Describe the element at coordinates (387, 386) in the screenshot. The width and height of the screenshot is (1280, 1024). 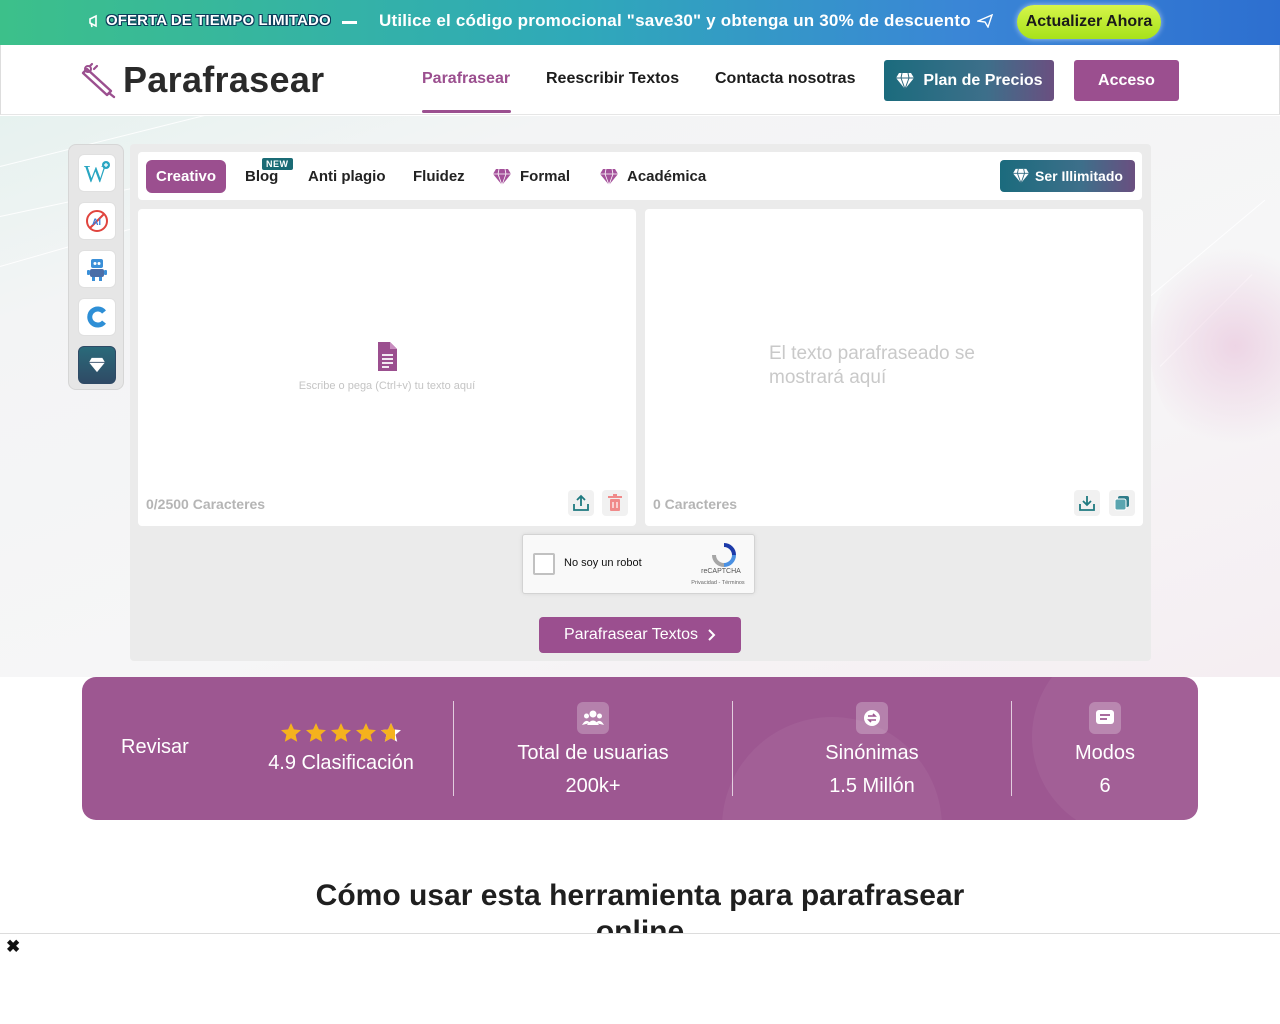
I see `input-placeholder-text: Escribe o pega (Ctrl+v) tu texto aquí` at that location.